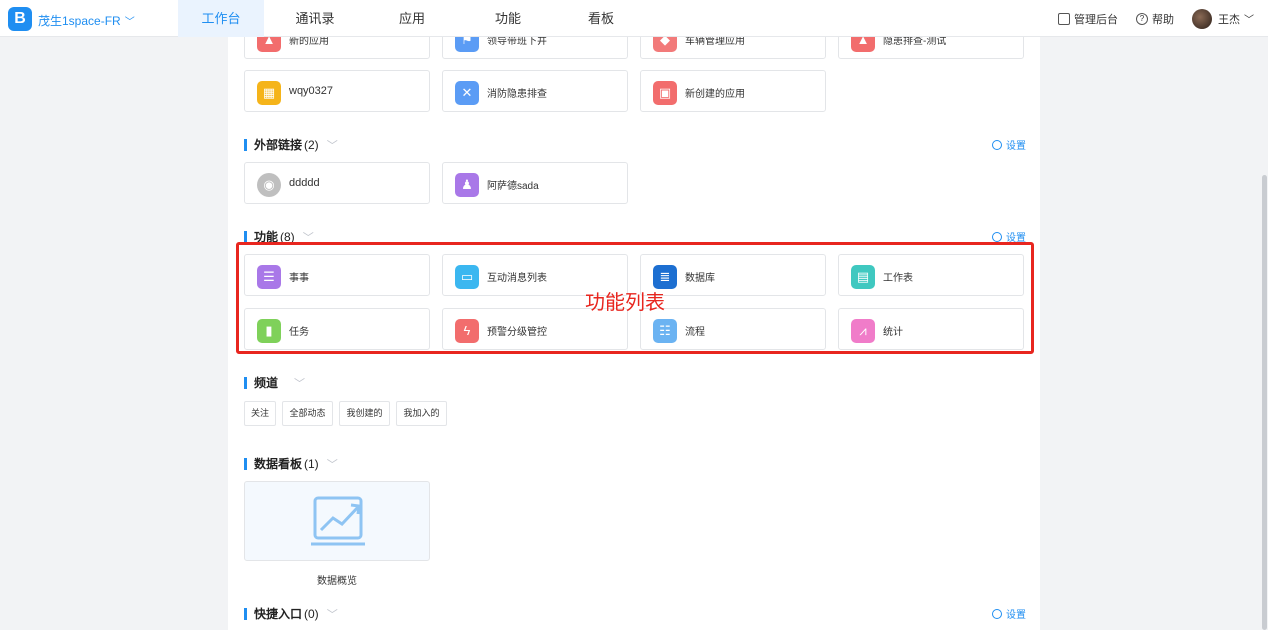 This screenshot has height=630, width=1268. Describe the element at coordinates (535, 48) in the screenshot. I see `app-card: ⚑ 领导带班下井` at that location.